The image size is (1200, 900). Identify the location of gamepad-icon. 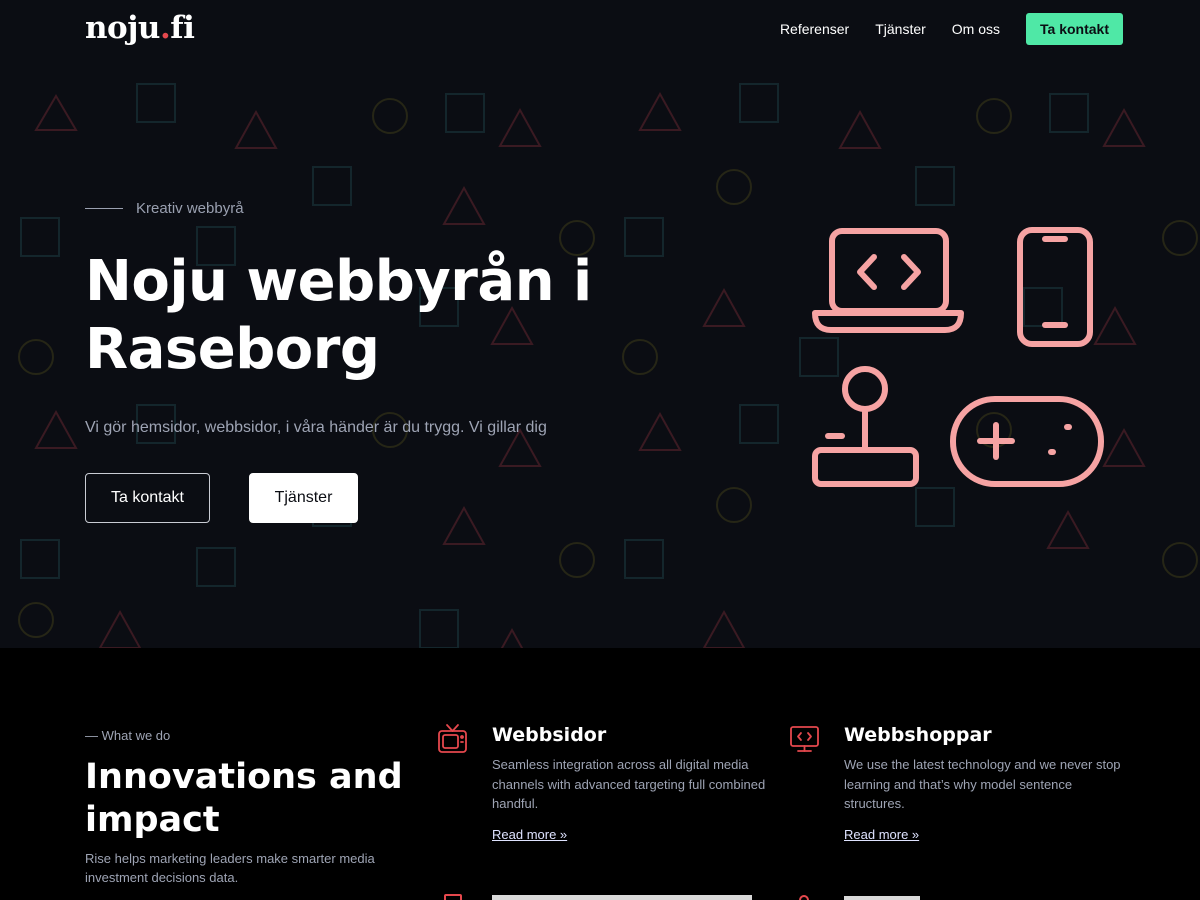
(1027, 441).